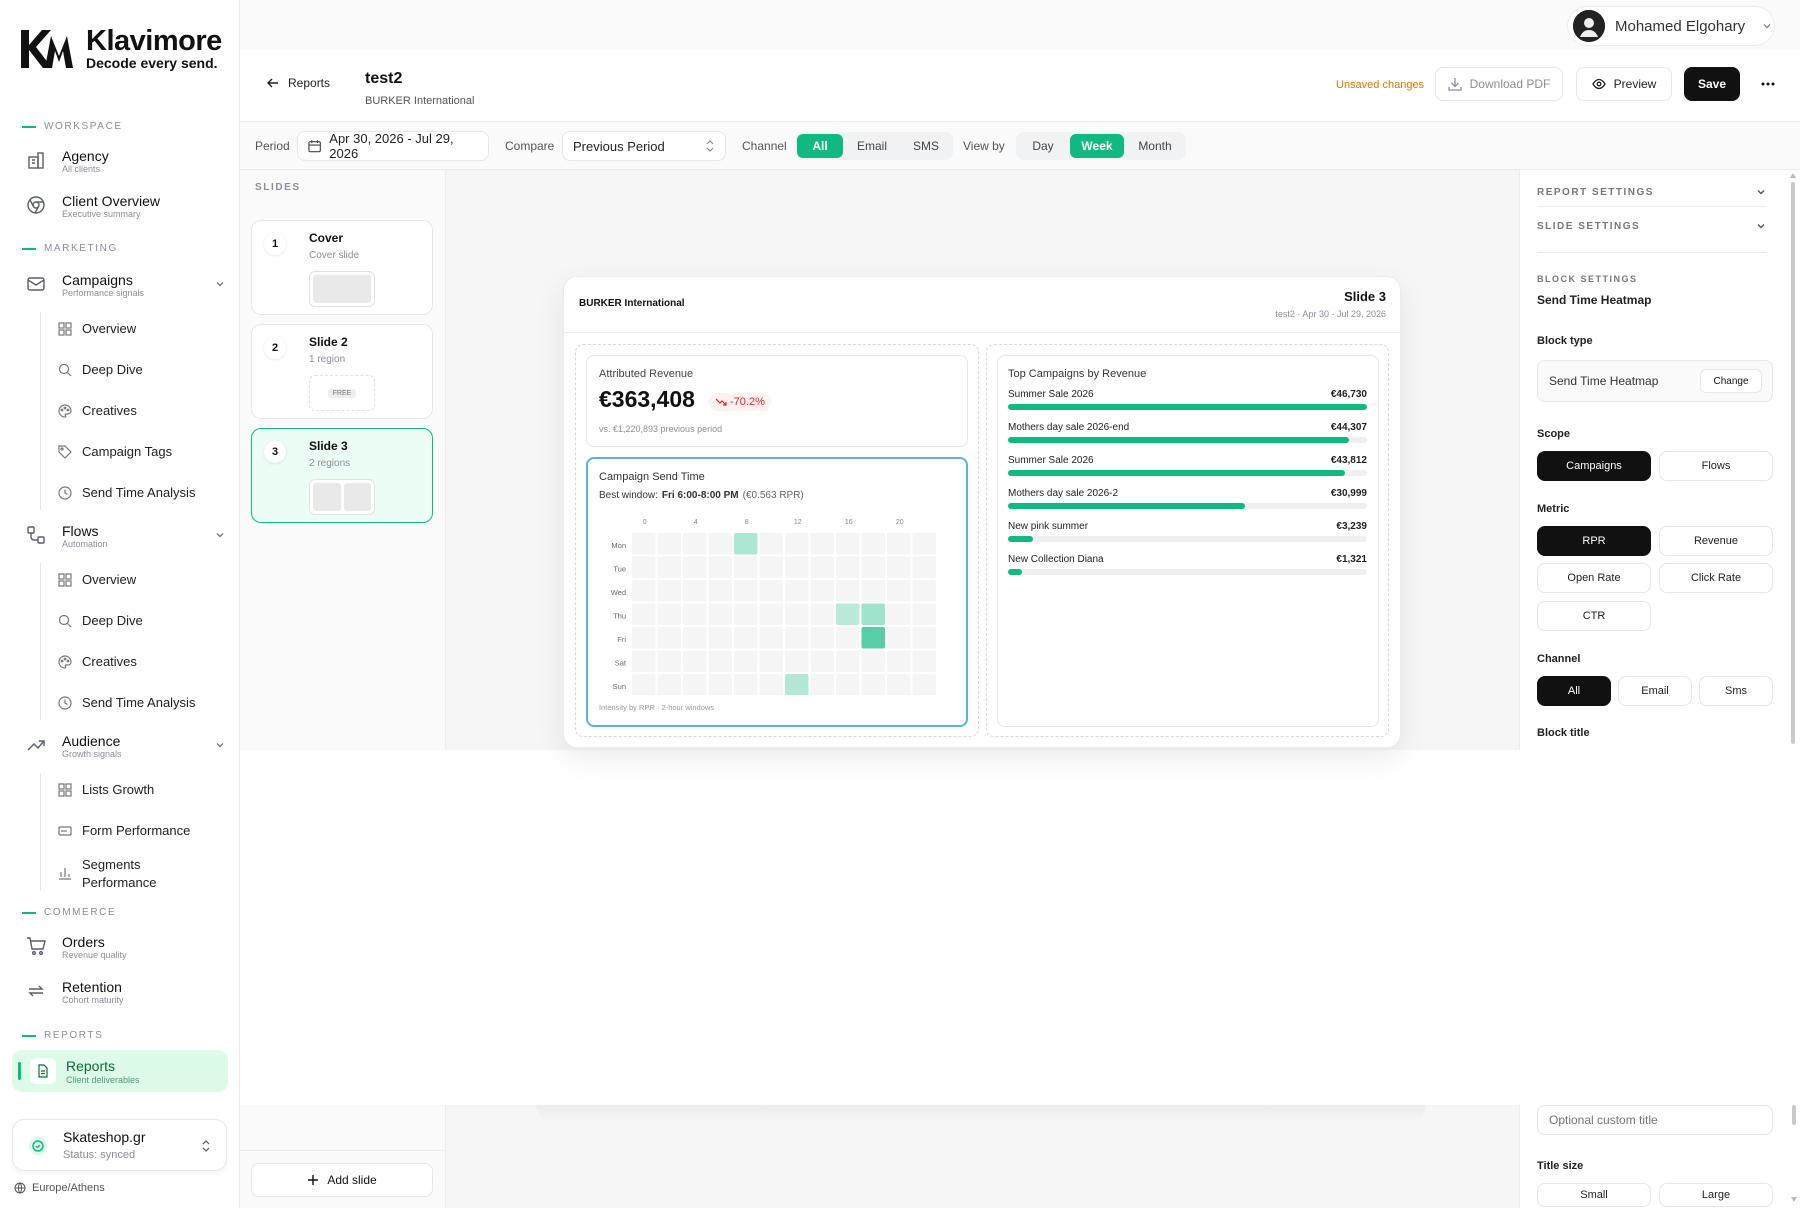 This screenshot has height=1208, width=1800. I want to click on metric-rpr: RPR, so click(1594, 541).